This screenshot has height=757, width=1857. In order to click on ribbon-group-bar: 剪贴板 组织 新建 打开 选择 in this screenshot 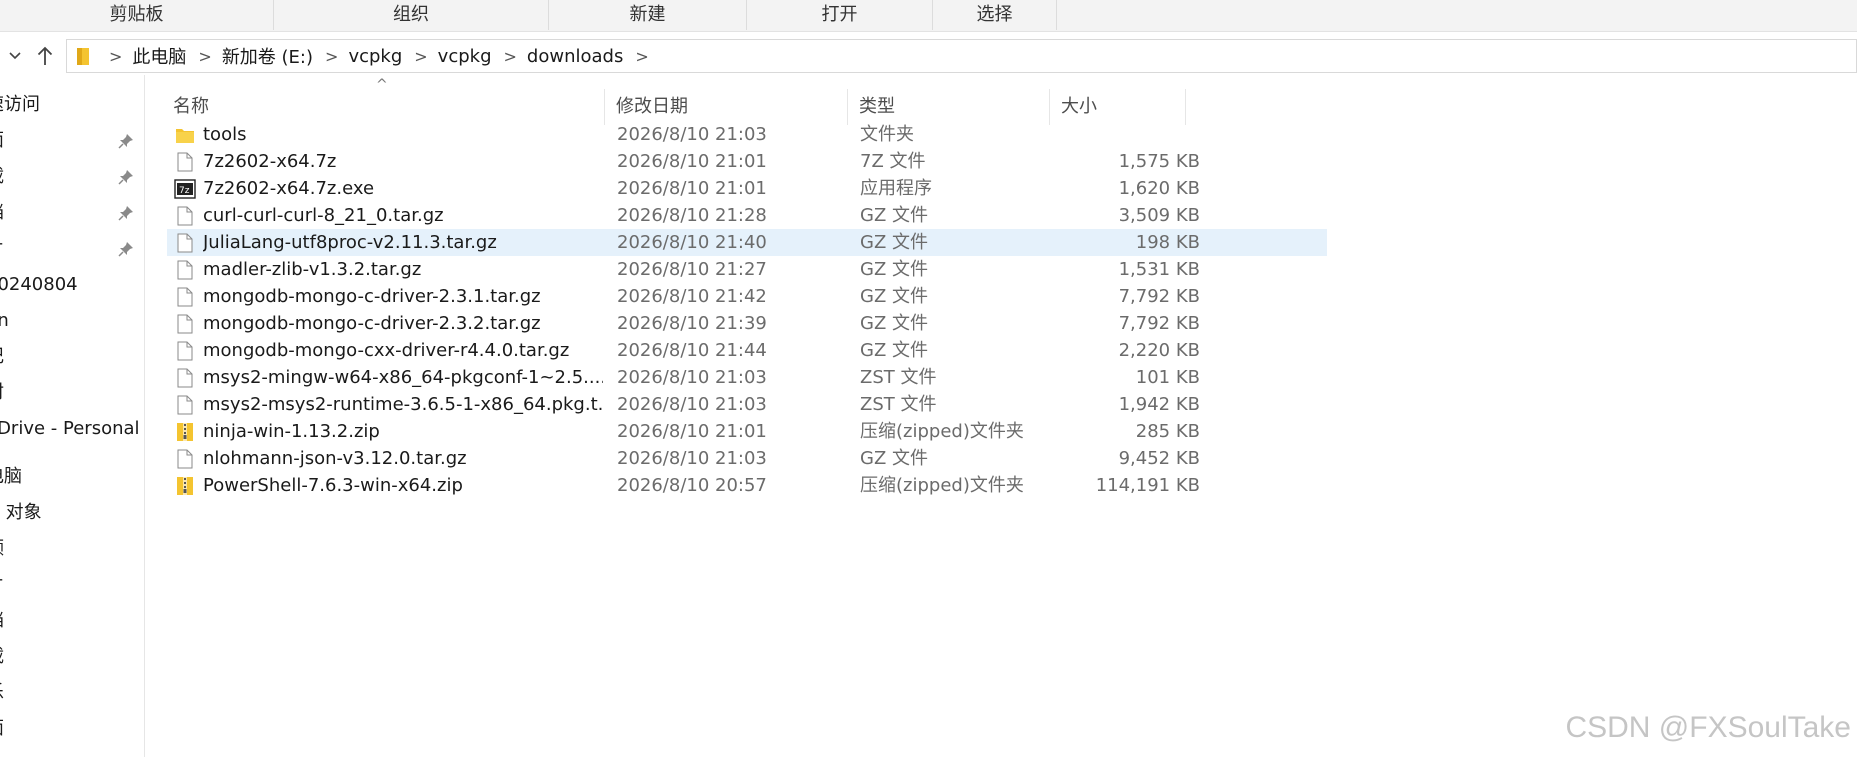, I will do `click(928, 16)`.